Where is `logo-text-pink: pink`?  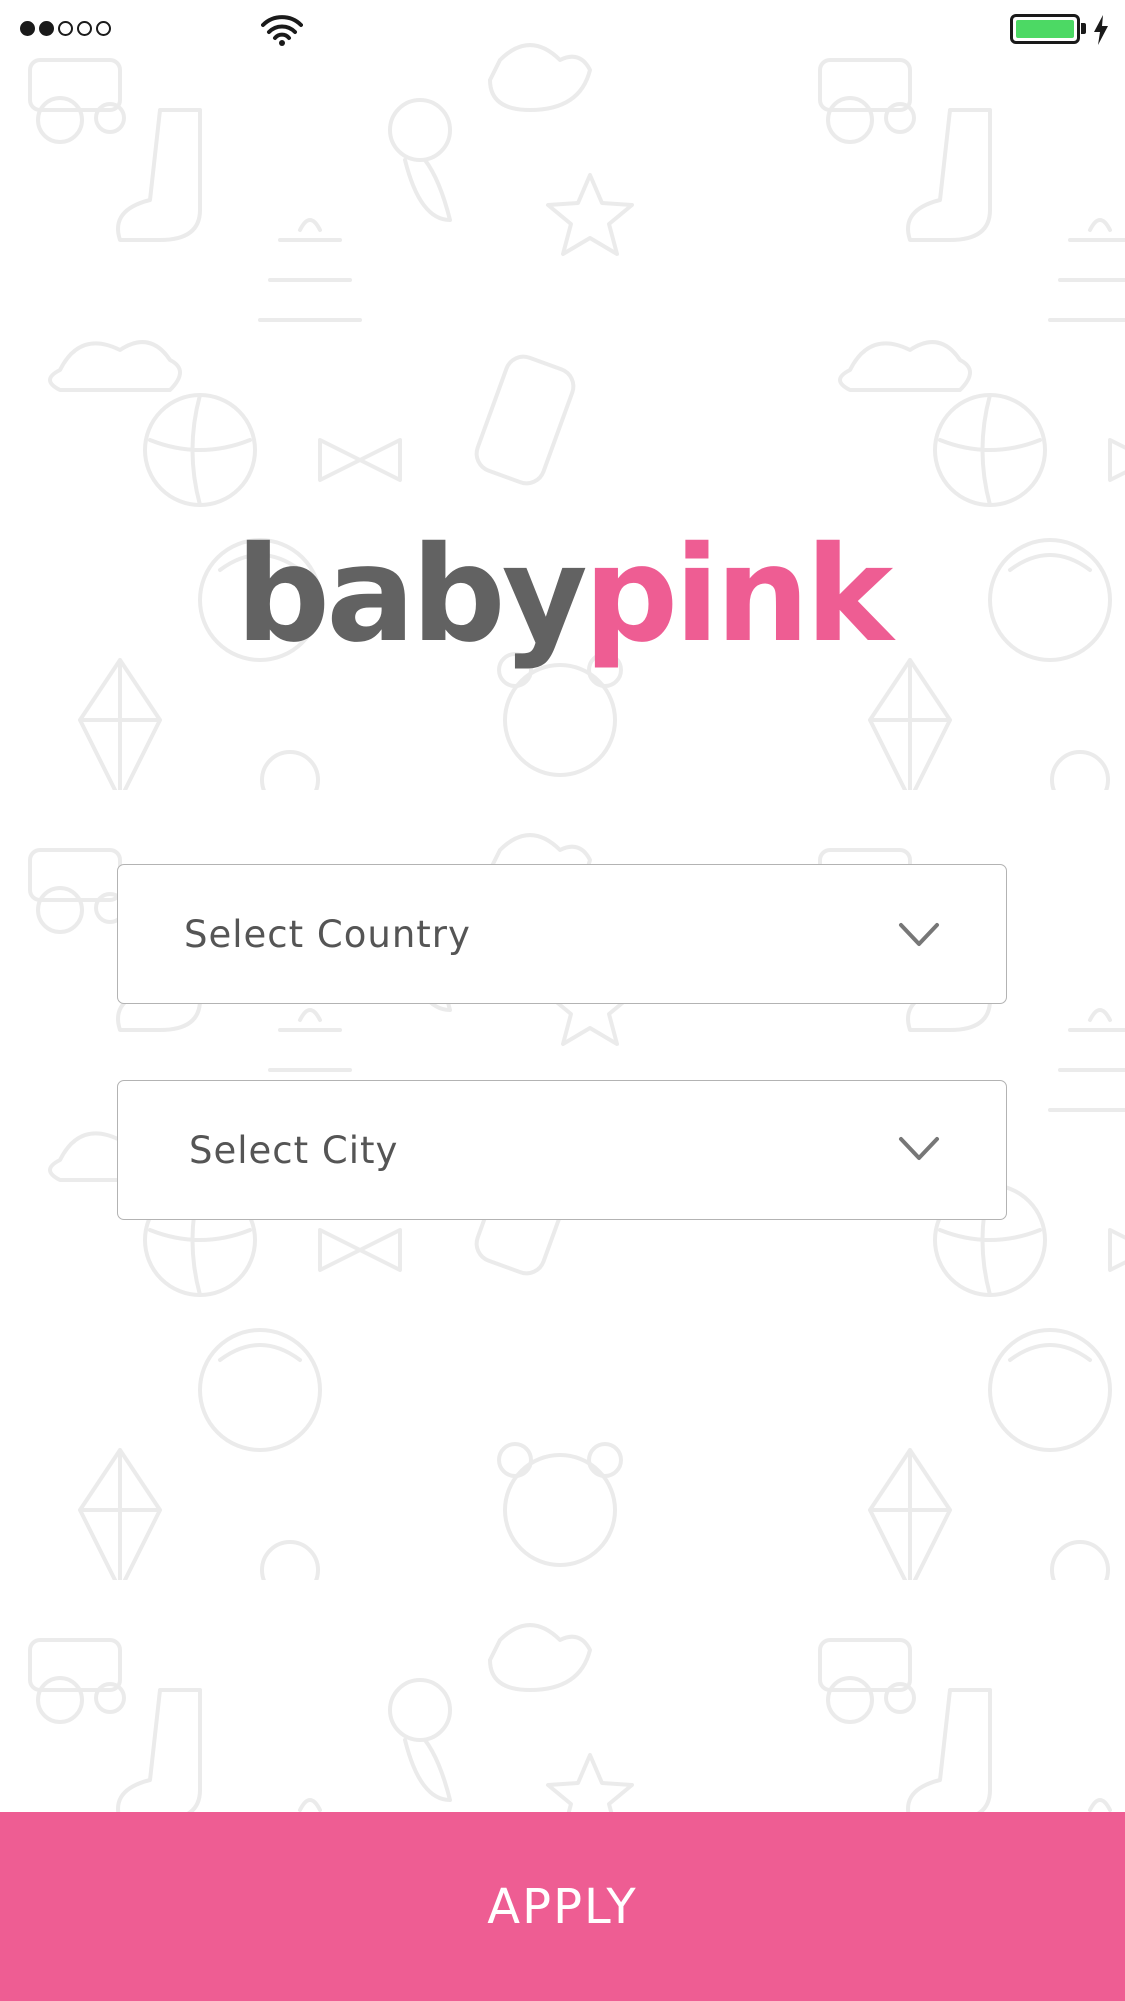
logo-text-pink: pink is located at coordinates (738, 595).